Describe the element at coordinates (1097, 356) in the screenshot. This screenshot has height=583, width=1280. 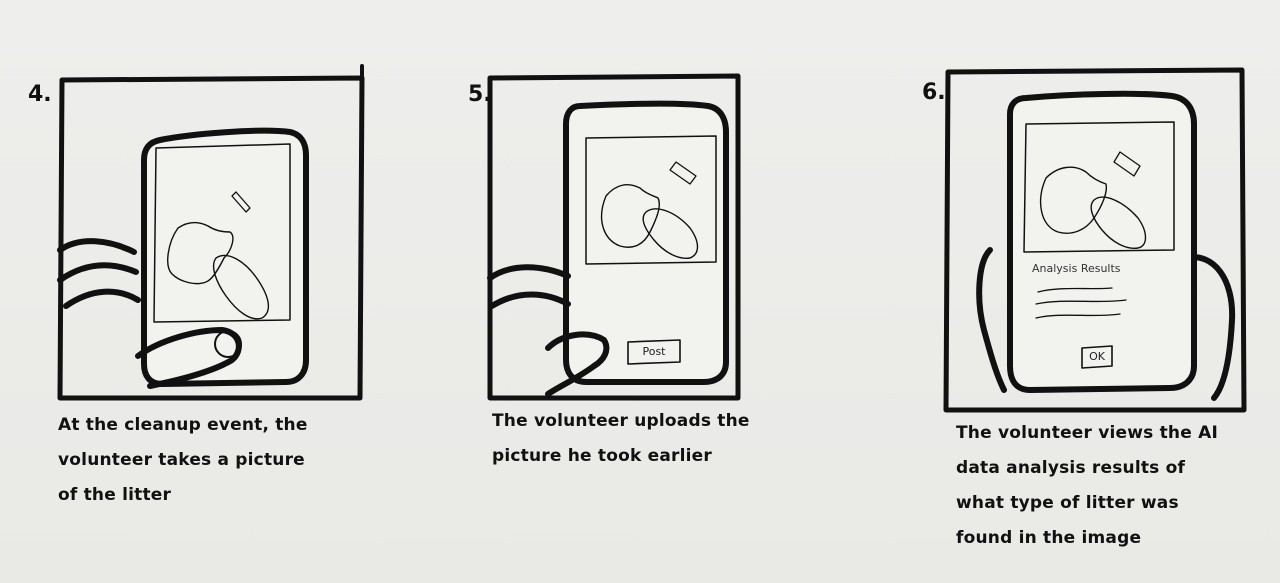
I see `ok-button: OK` at that location.